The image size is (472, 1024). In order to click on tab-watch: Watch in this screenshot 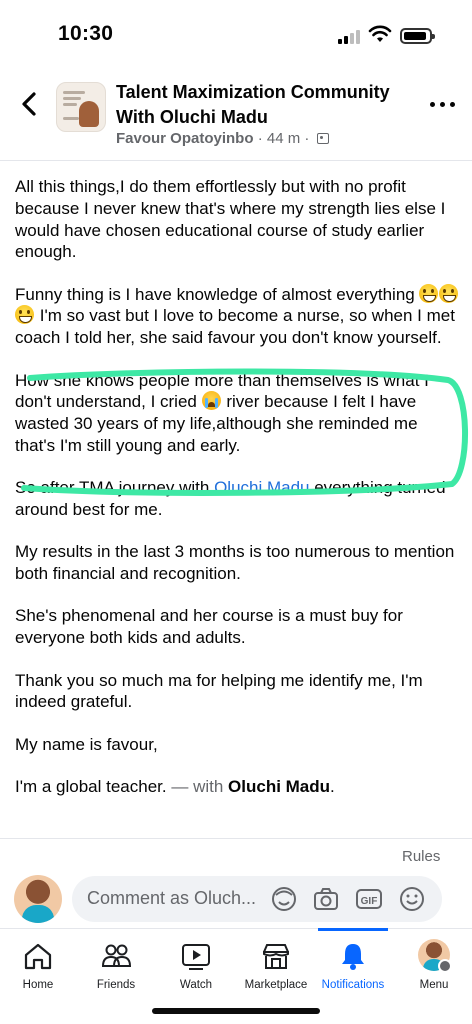, I will do `click(196, 965)`.